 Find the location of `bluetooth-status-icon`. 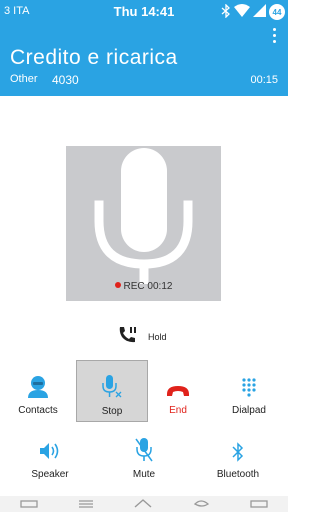

bluetooth-status-icon is located at coordinates (226, 11).